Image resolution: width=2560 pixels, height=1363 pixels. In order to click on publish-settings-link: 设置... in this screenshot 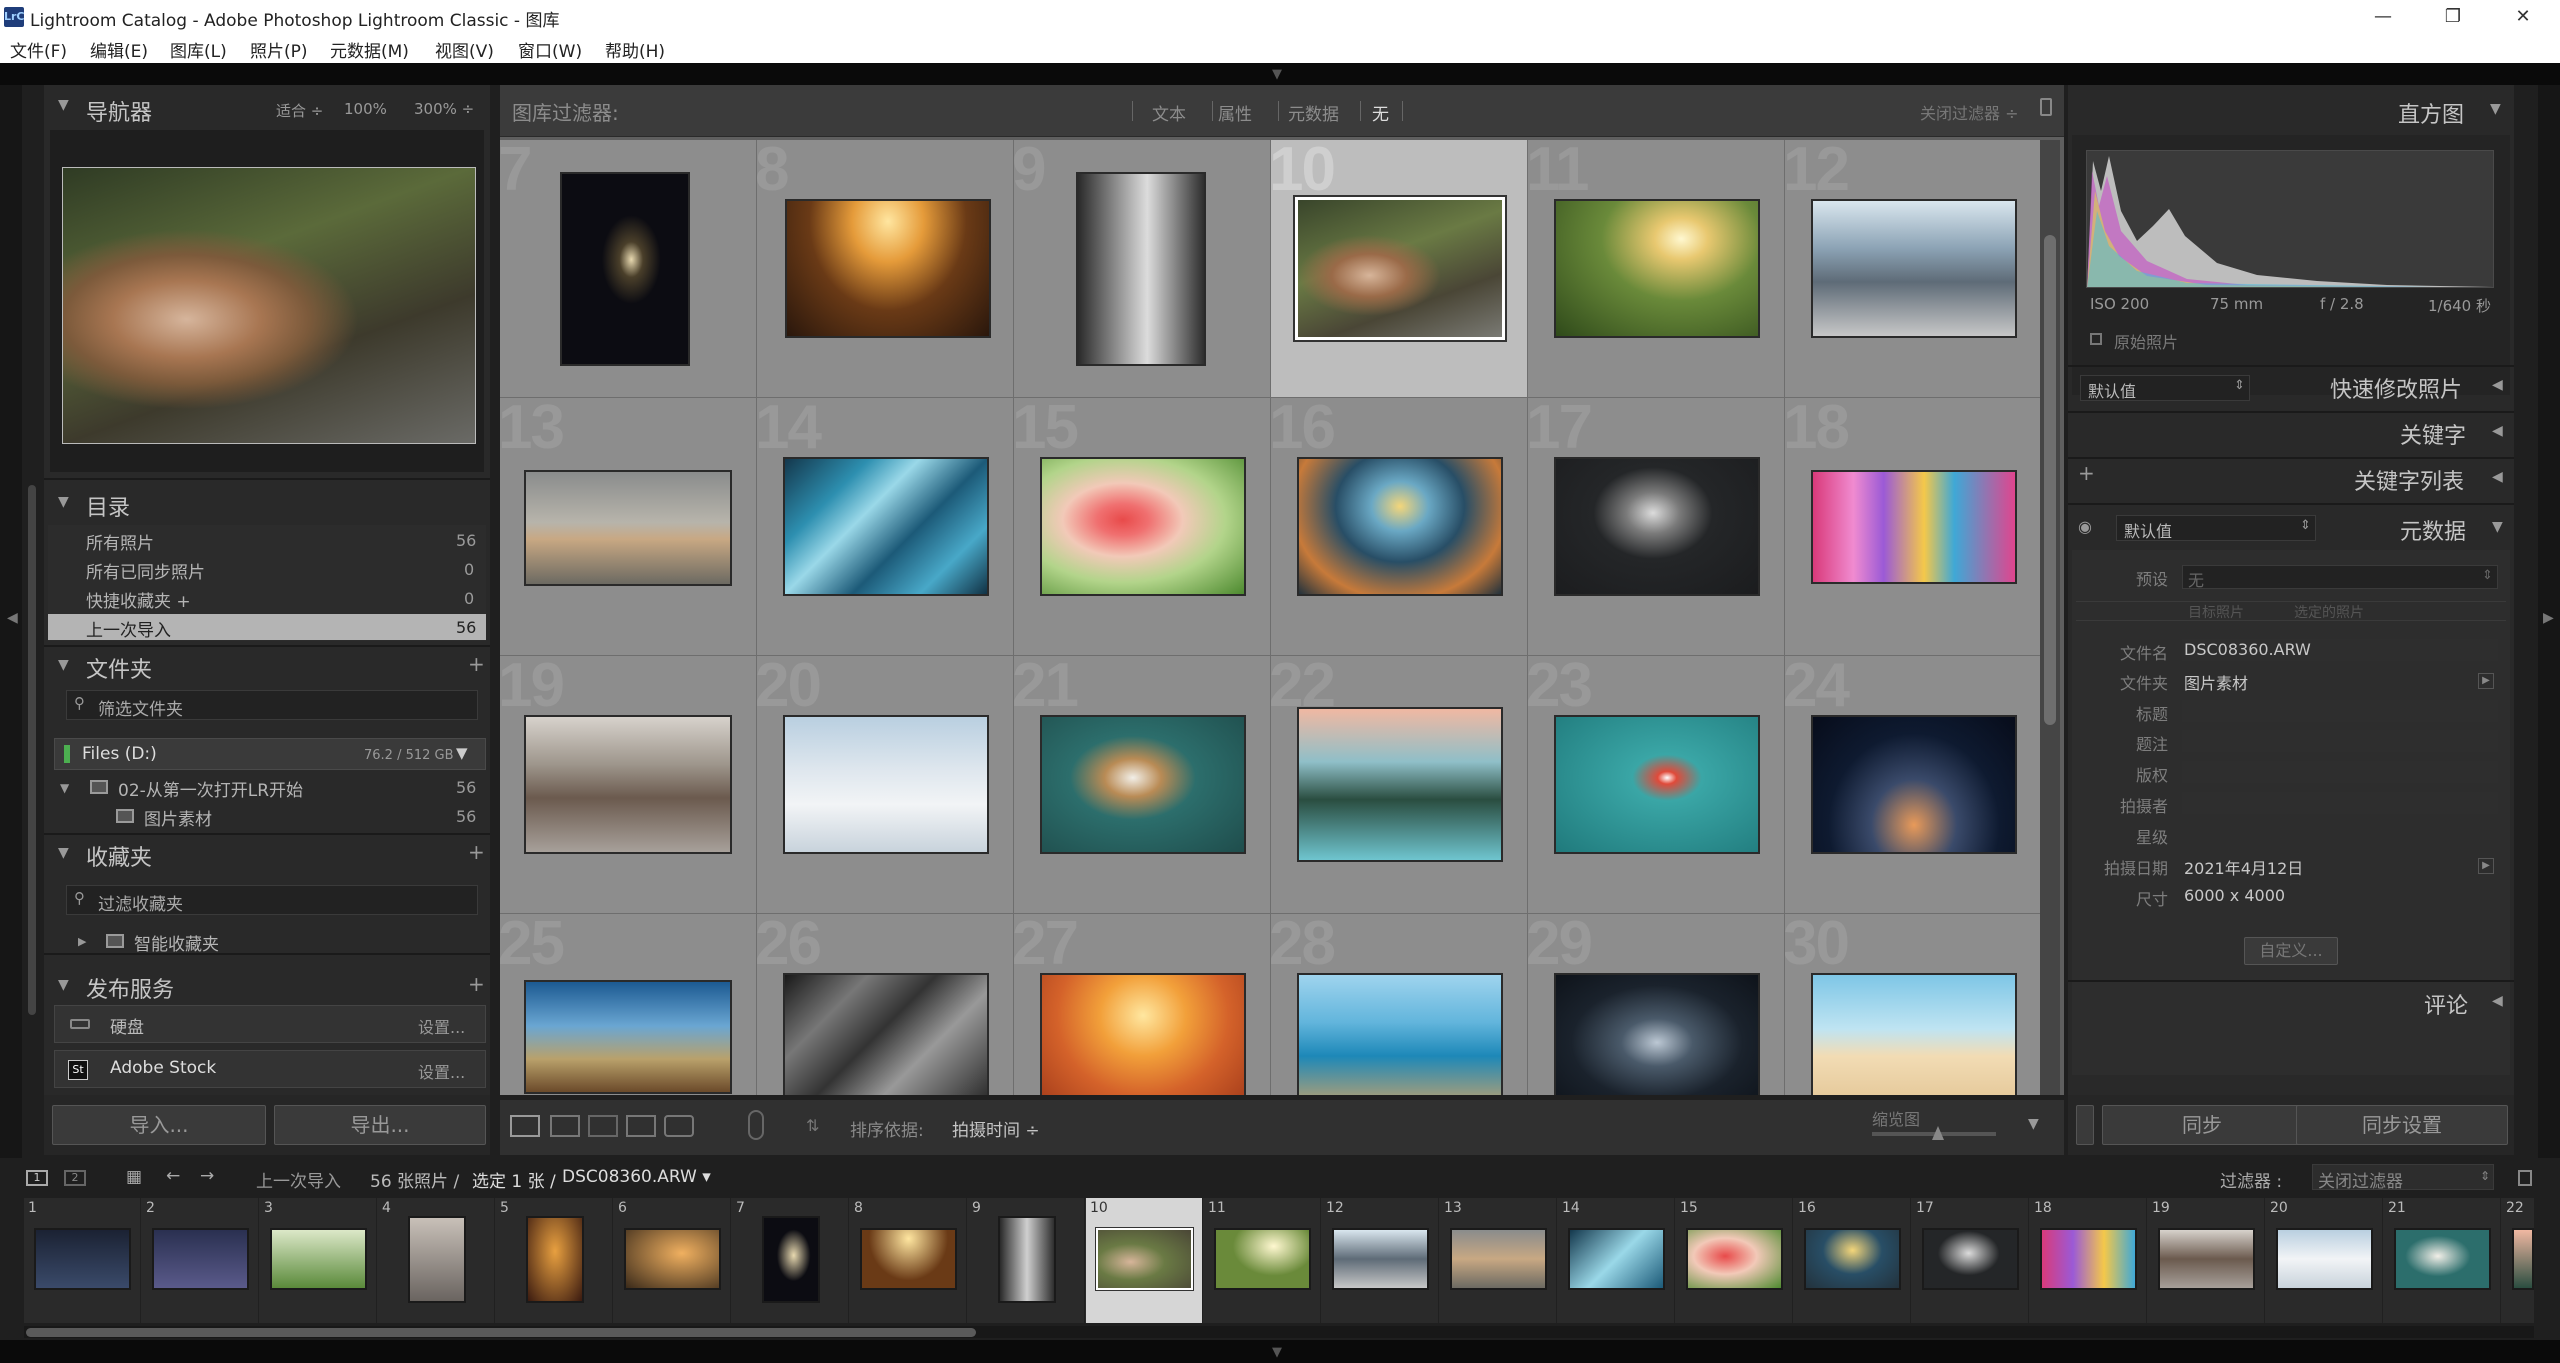, I will do `click(441, 1026)`.